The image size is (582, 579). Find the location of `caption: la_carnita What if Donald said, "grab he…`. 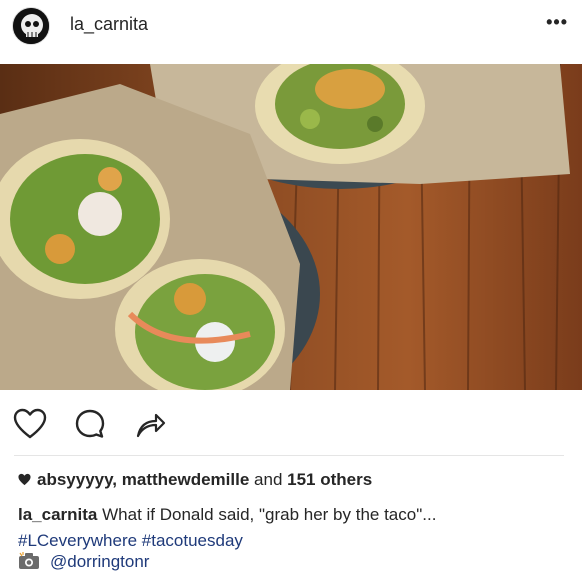

caption: la_carnita What if Donald said, "grab he… is located at coordinates (293, 528).